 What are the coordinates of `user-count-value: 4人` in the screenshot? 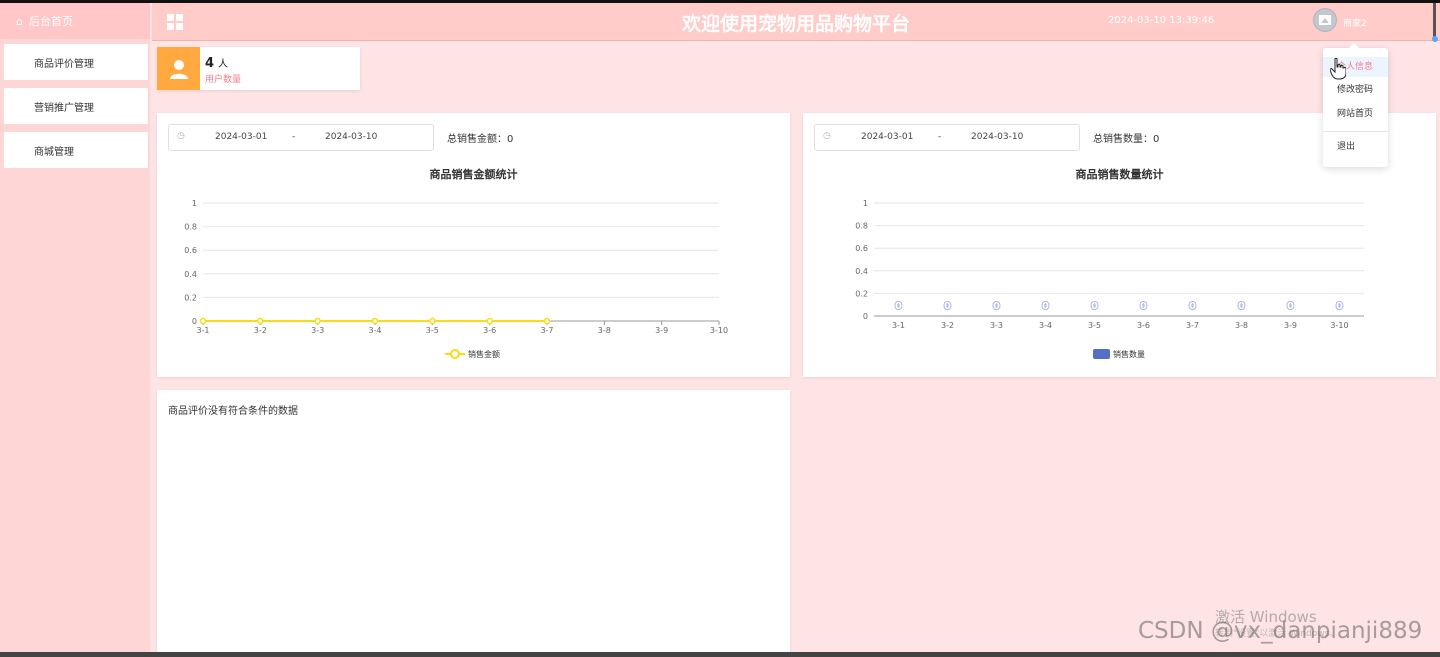 It's located at (217, 63).